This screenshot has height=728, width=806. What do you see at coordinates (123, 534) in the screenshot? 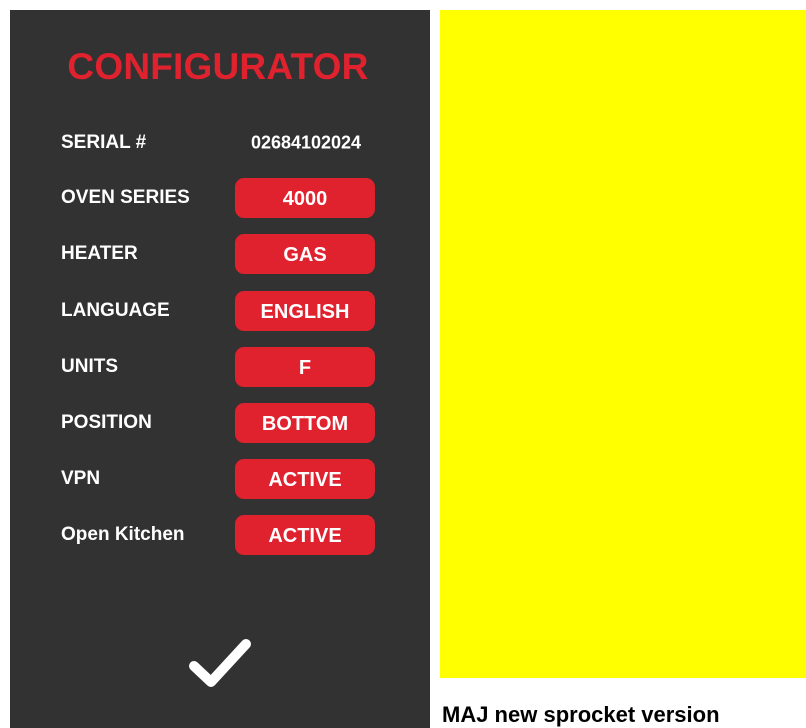
I see `open-kitchen-label: Open Kitchen` at bounding box center [123, 534].